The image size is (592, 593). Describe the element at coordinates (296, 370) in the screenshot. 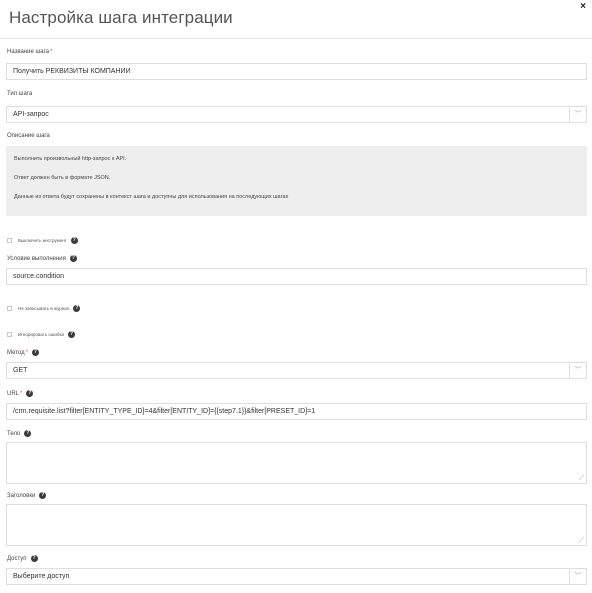

I see `method-select: GET ﹀` at that location.